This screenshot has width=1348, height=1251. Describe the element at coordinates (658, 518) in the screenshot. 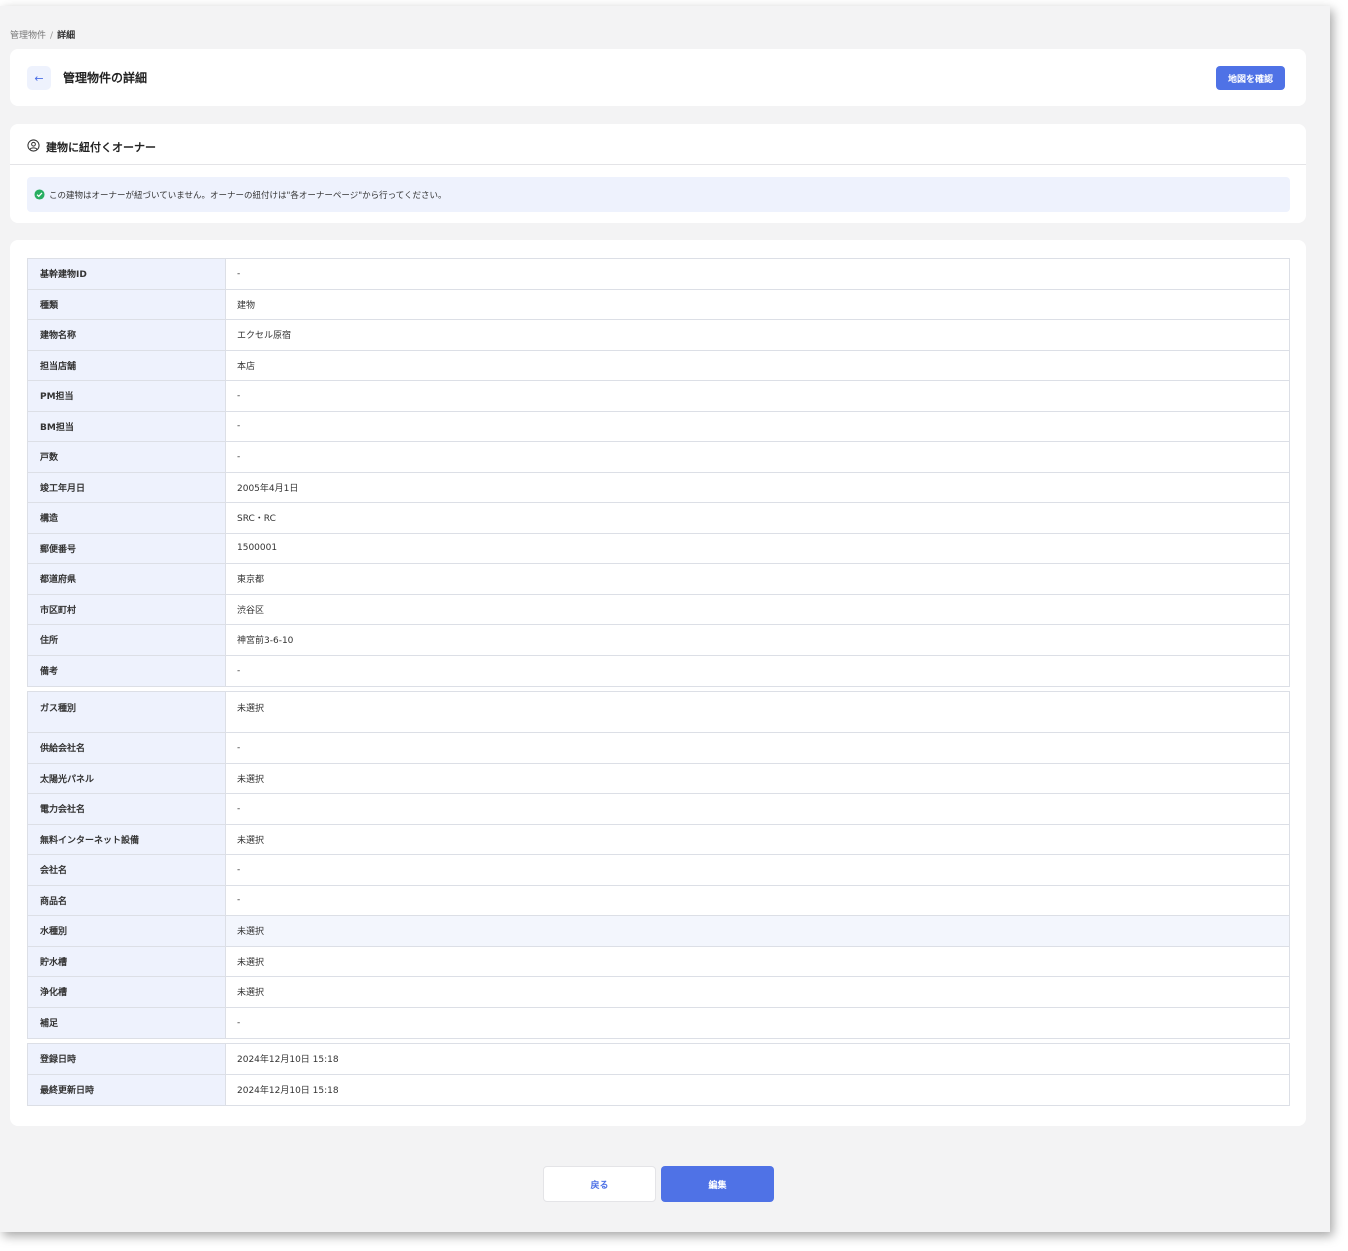

I see `table-row: 構造 SRC・RC` at that location.